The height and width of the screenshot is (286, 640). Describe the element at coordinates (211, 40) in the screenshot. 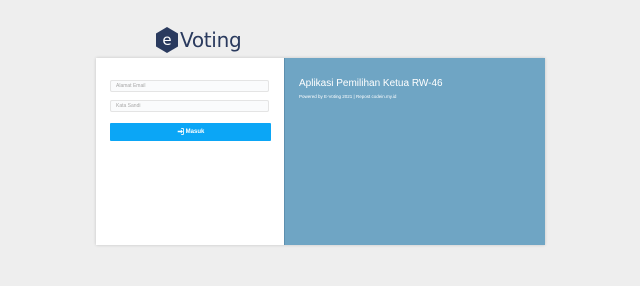

I see `brand-name: Voting` at that location.